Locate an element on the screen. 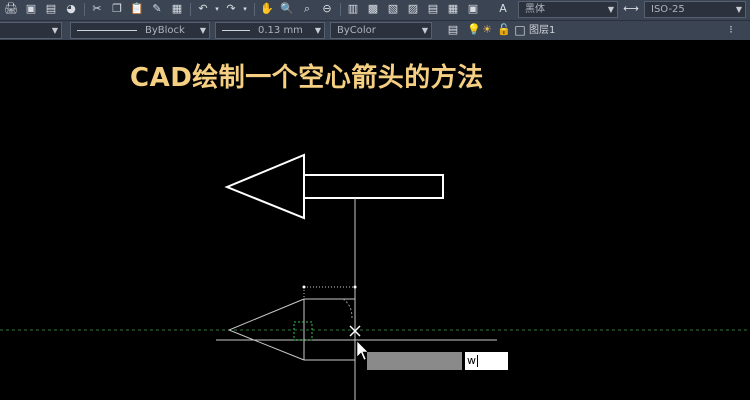 Image resolution: width=750 pixels, height=400 pixels. copy-icon: ❐ is located at coordinates (117, 9).